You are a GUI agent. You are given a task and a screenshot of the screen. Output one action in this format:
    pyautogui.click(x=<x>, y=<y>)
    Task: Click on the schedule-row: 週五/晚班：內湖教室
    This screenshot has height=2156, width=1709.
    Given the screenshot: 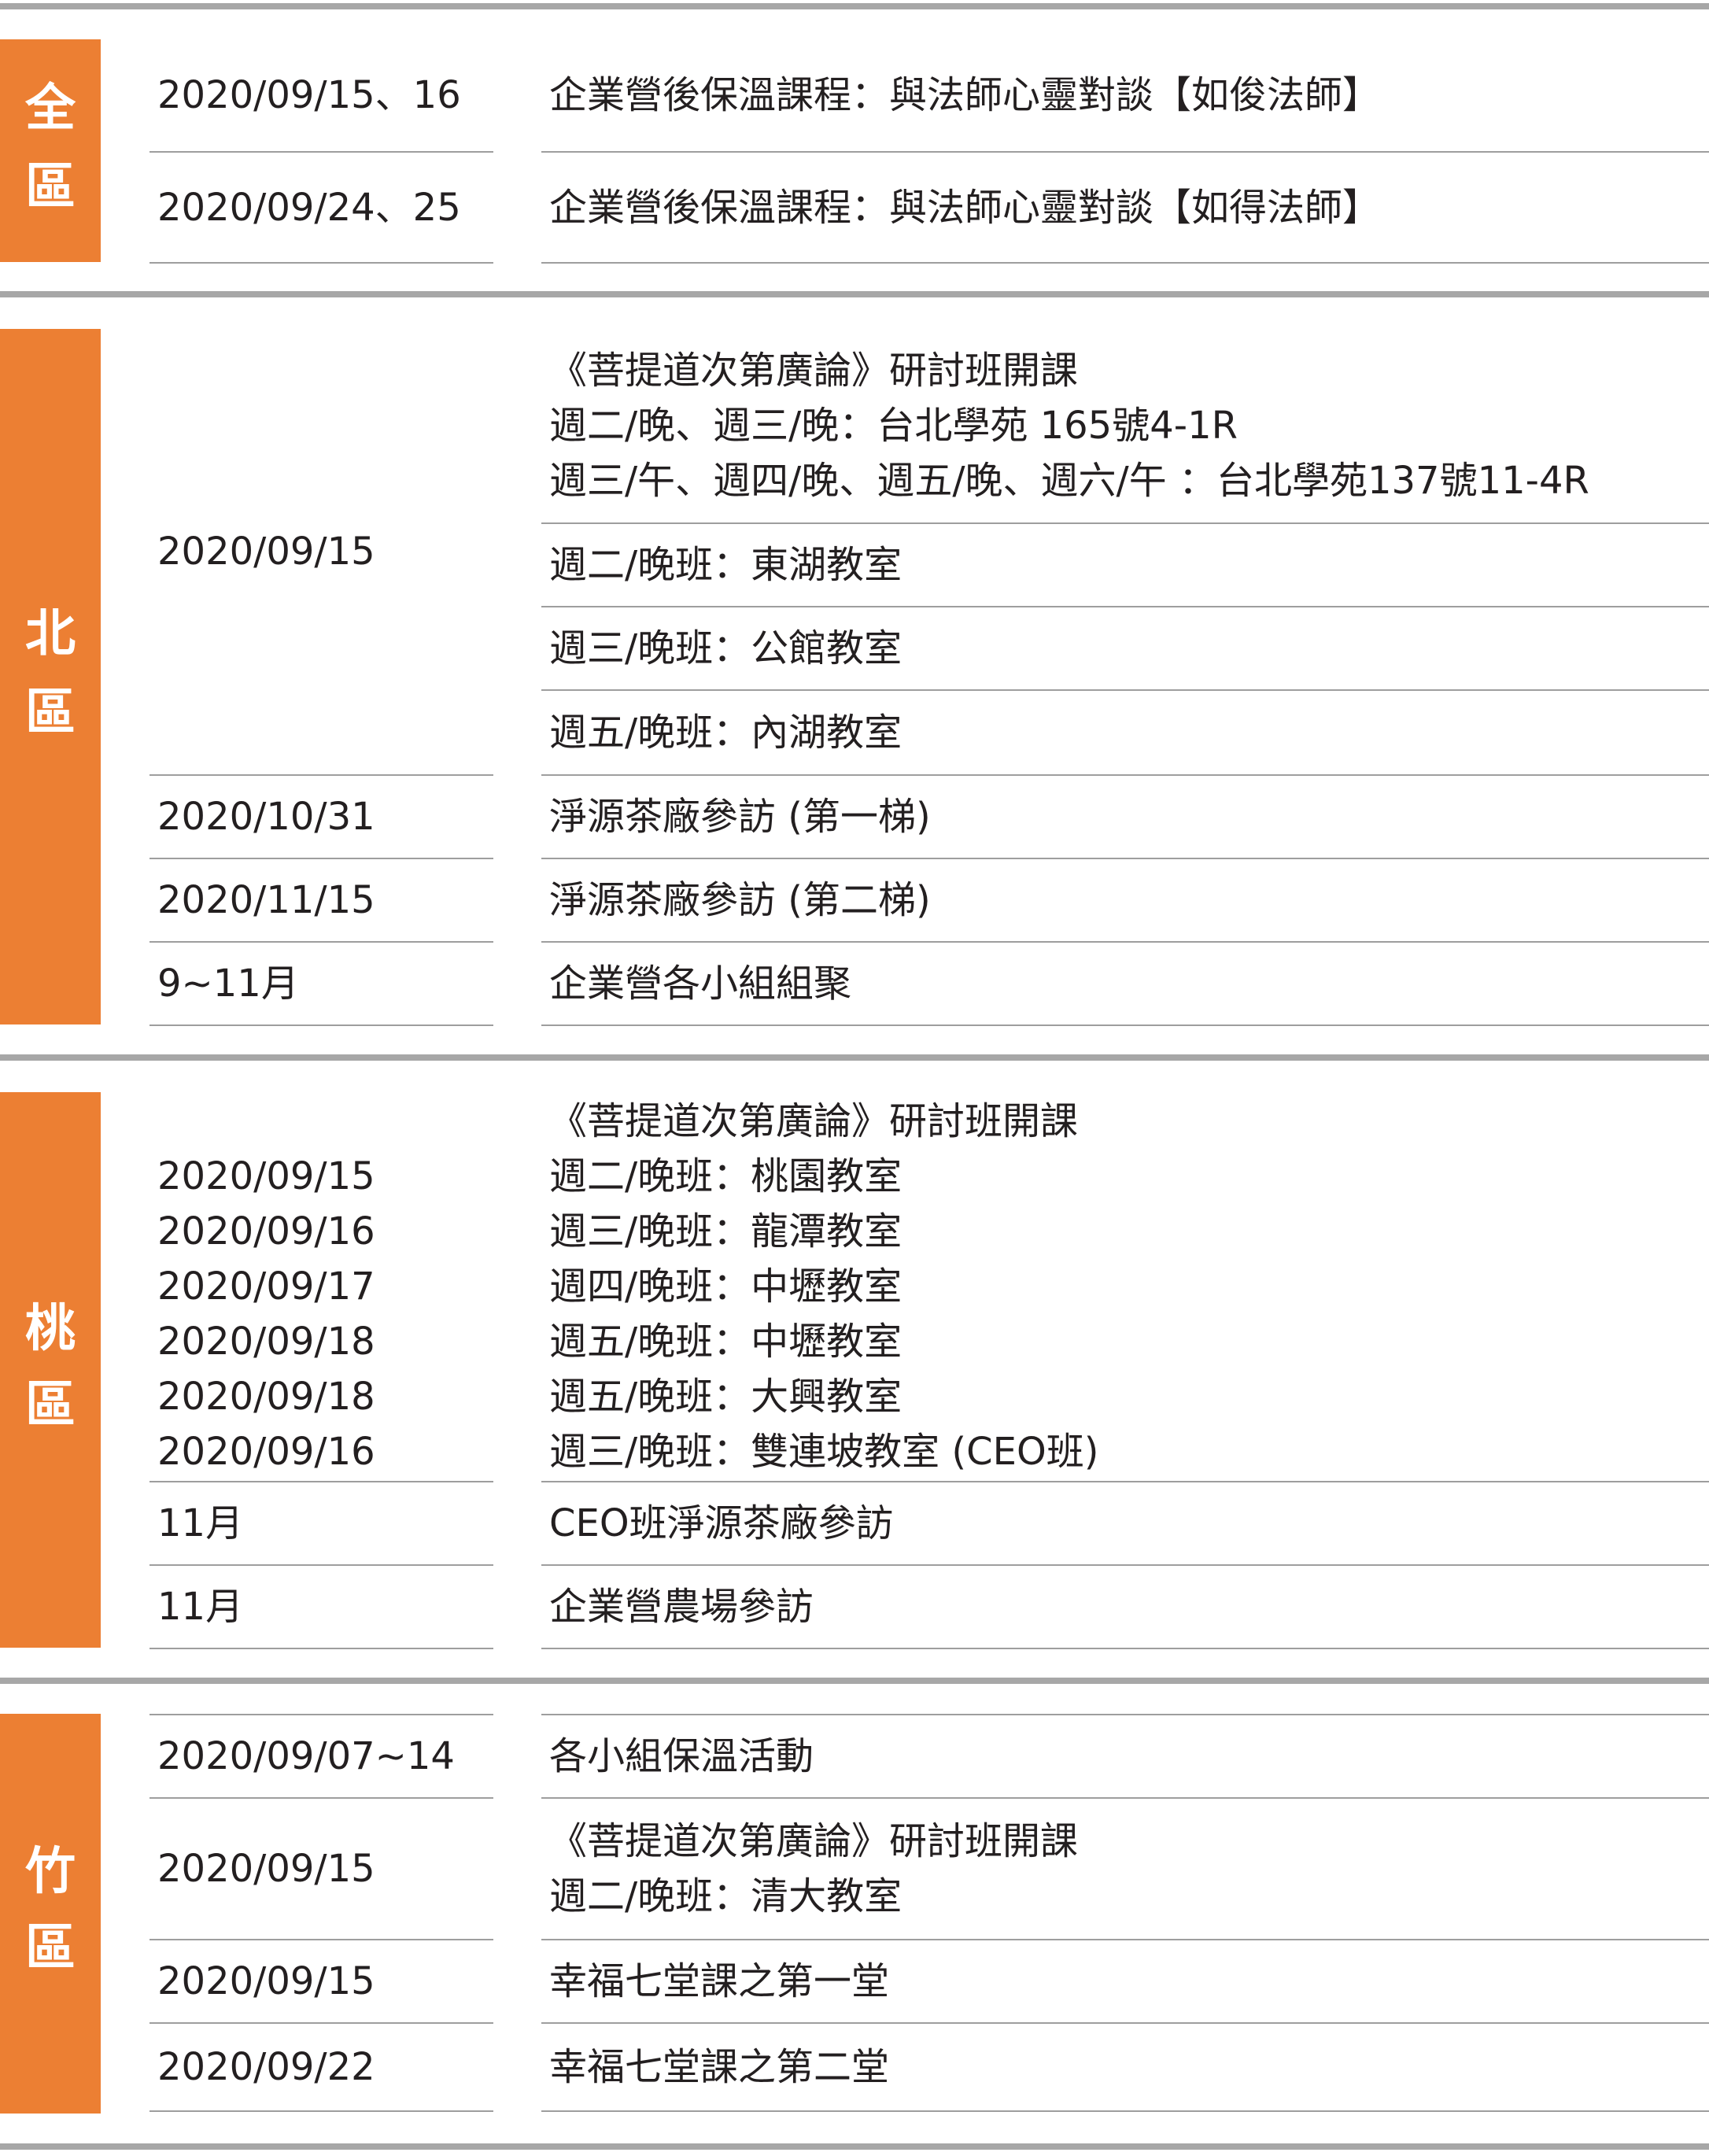 What is the action you would take?
    pyautogui.click(x=854, y=733)
    